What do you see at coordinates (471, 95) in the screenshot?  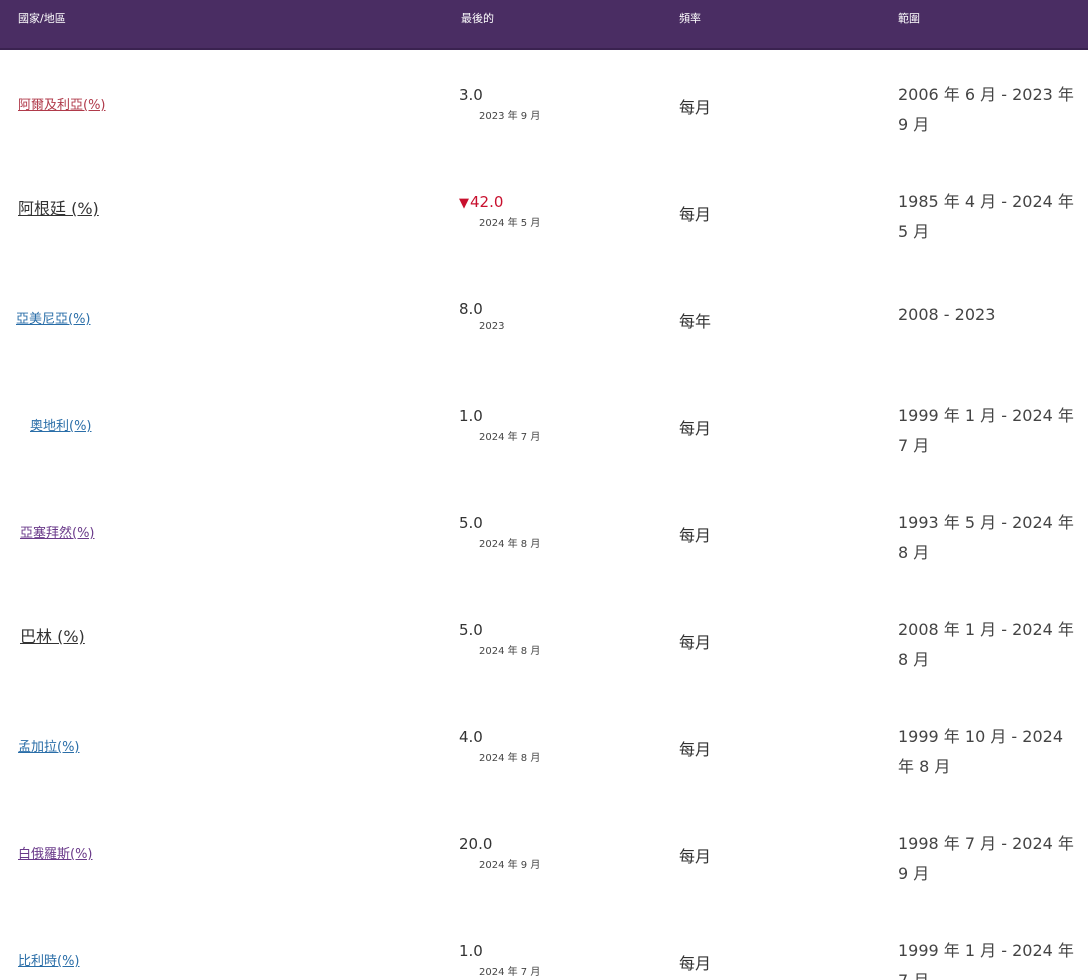 I see `latest-value: 3.0` at bounding box center [471, 95].